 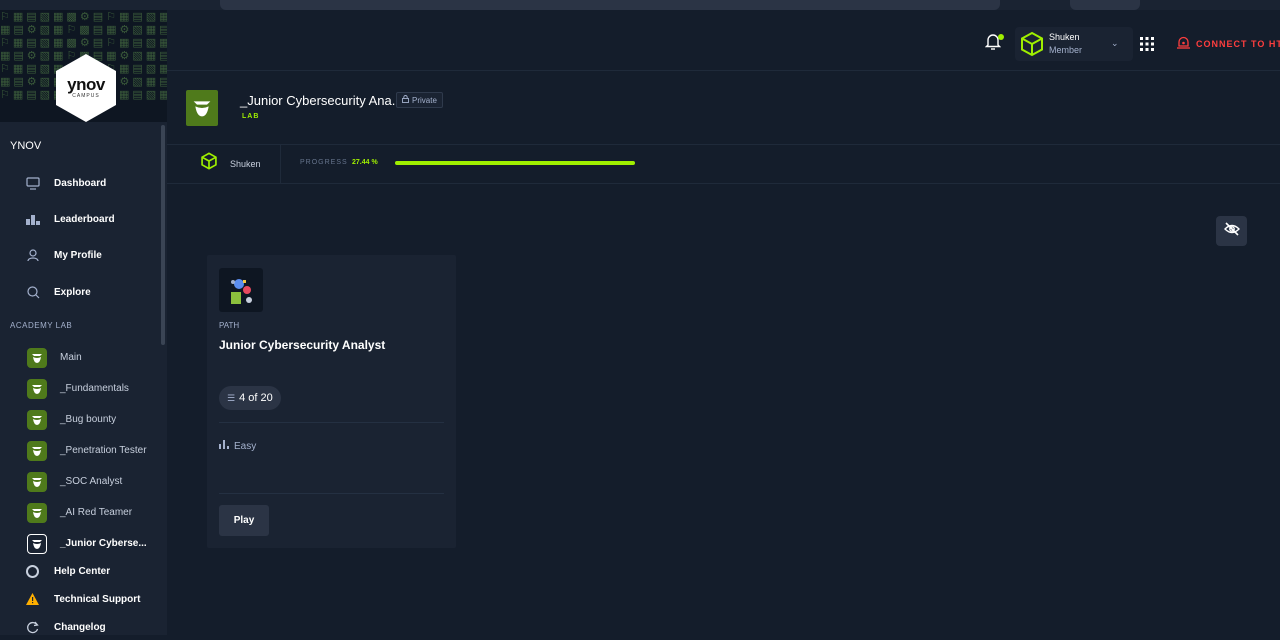 What do you see at coordinates (302, 345) in the screenshot?
I see `card-title: Junior Cybersecurity Analyst` at bounding box center [302, 345].